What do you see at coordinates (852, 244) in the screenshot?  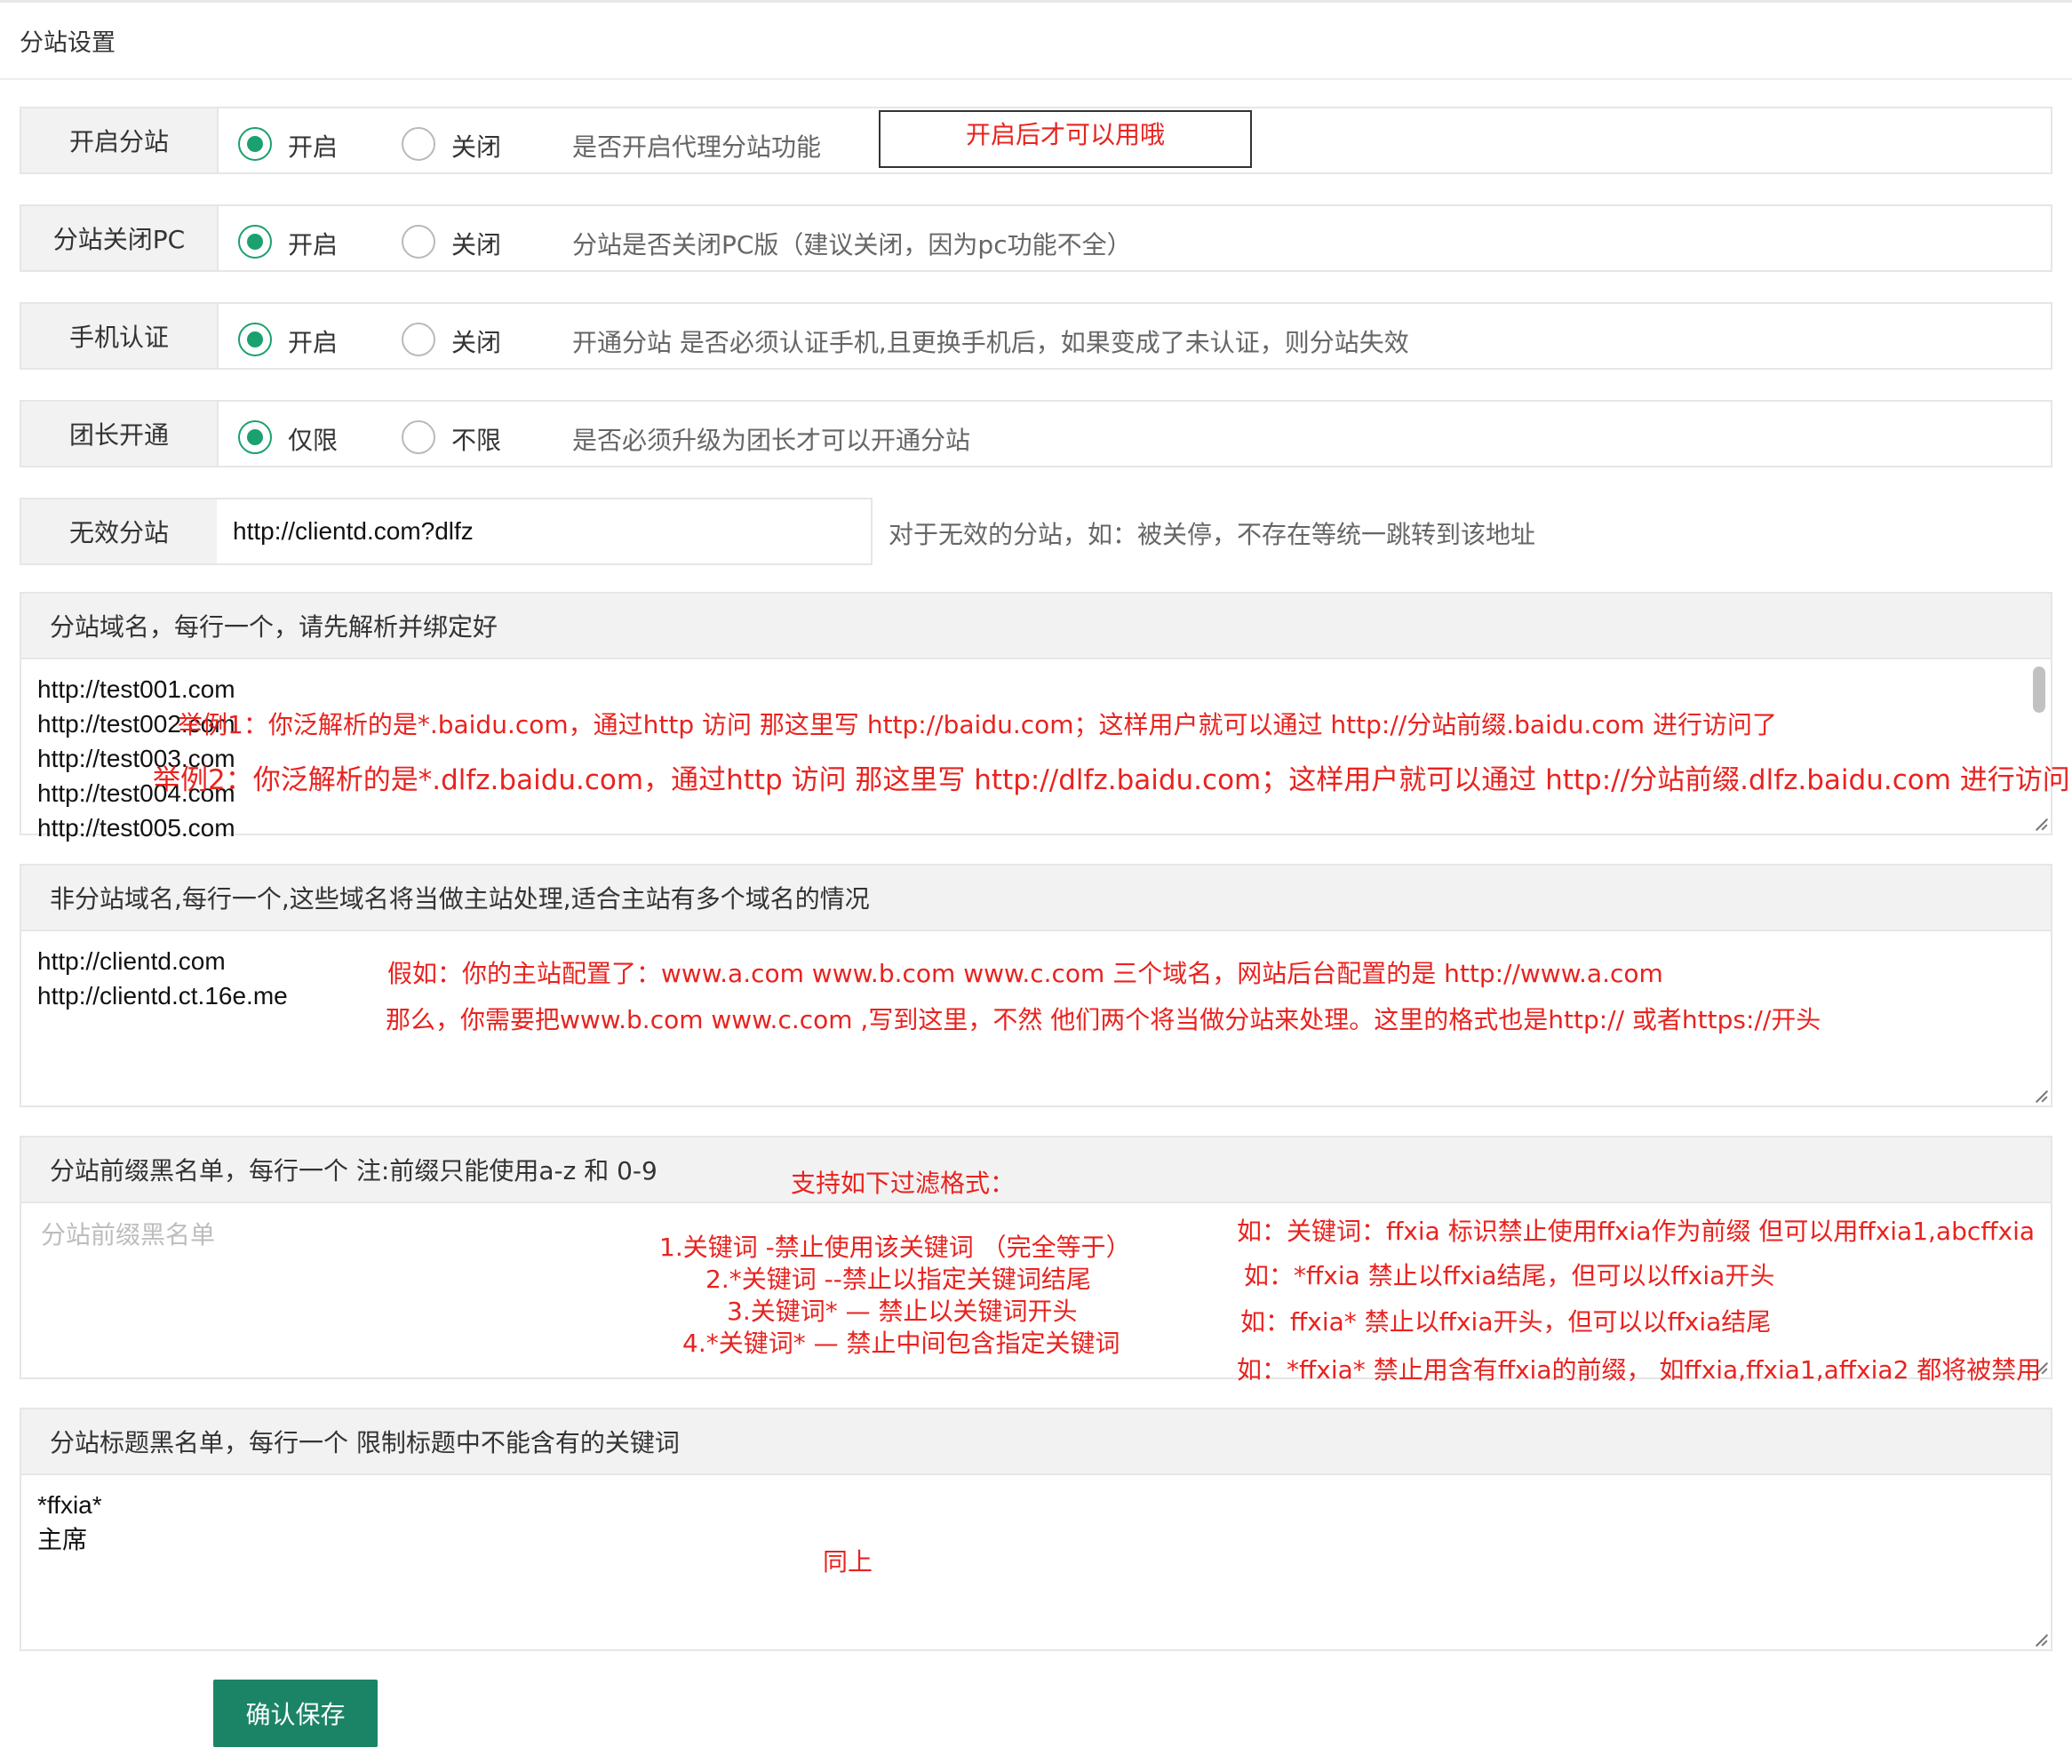 I see `row-tip: 分站是否关闭PC版（建议关闭，因为pc功能不全）` at bounding box center [852, 244].